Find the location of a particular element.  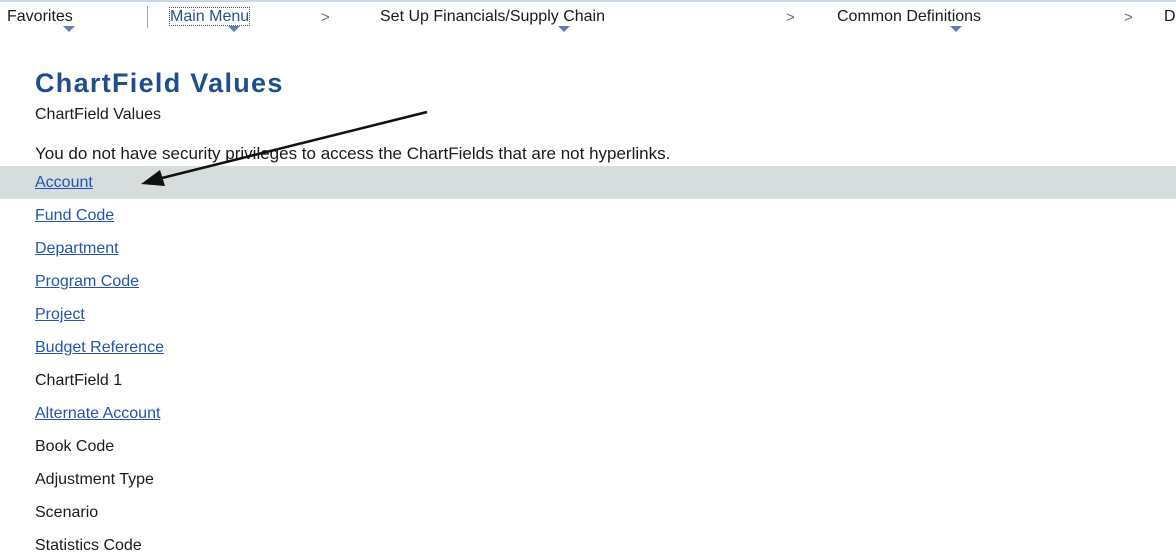

nav-main-menu: Main Menu is located at coordinates (209, 19).